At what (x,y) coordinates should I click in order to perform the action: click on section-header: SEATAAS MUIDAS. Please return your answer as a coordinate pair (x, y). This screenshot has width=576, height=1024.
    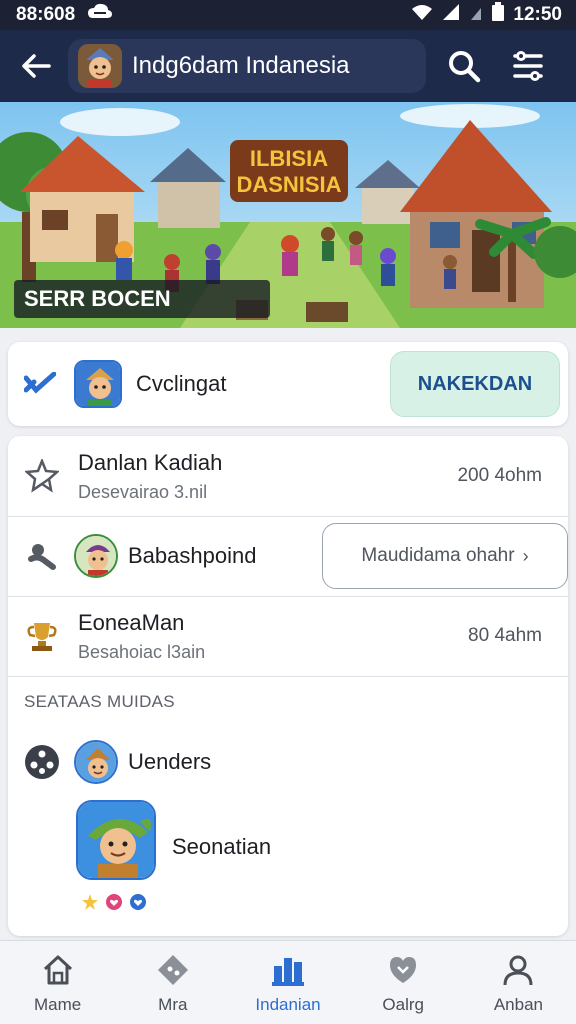
    Looking at the image, I should click on (99, 701).